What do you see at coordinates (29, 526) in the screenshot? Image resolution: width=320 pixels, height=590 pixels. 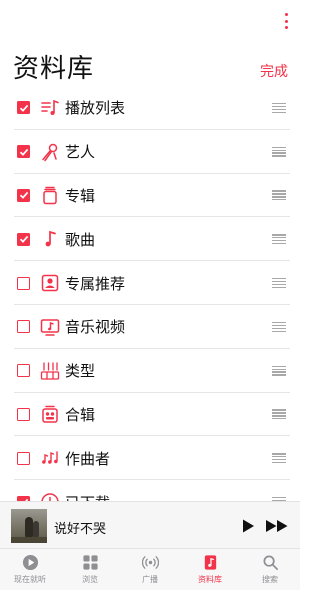 I see `album-artwork` at bounding box center [29, 526].